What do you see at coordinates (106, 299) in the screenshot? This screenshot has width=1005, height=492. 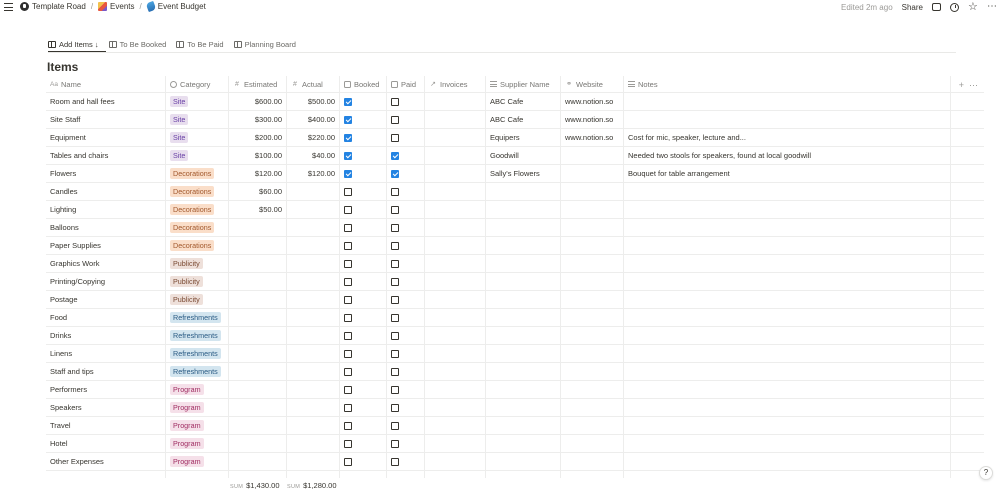 I see `cell-name: Postage` at bounding box center [106, 299].